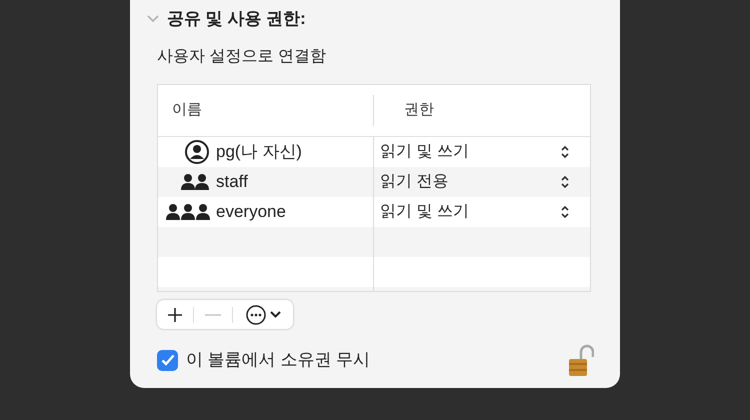  I want to click on more-icon, so click(256, 314).